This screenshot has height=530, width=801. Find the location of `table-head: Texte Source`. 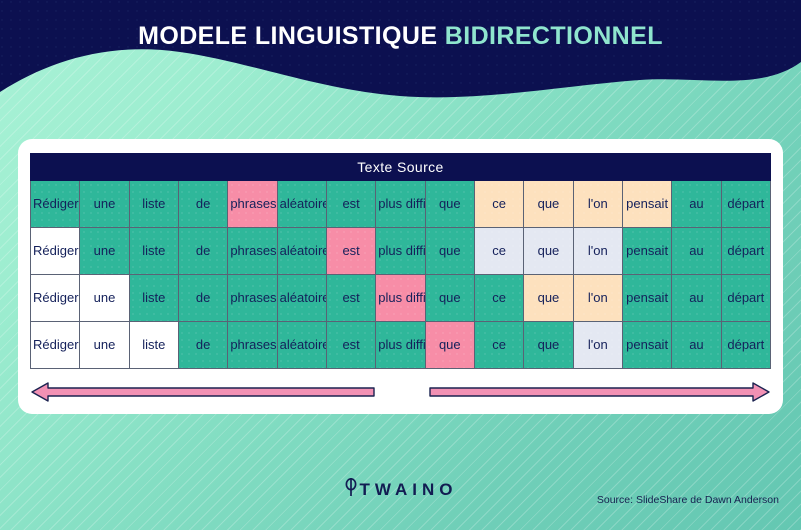

table-head: Texte Source is located at coordinates (400, 167).